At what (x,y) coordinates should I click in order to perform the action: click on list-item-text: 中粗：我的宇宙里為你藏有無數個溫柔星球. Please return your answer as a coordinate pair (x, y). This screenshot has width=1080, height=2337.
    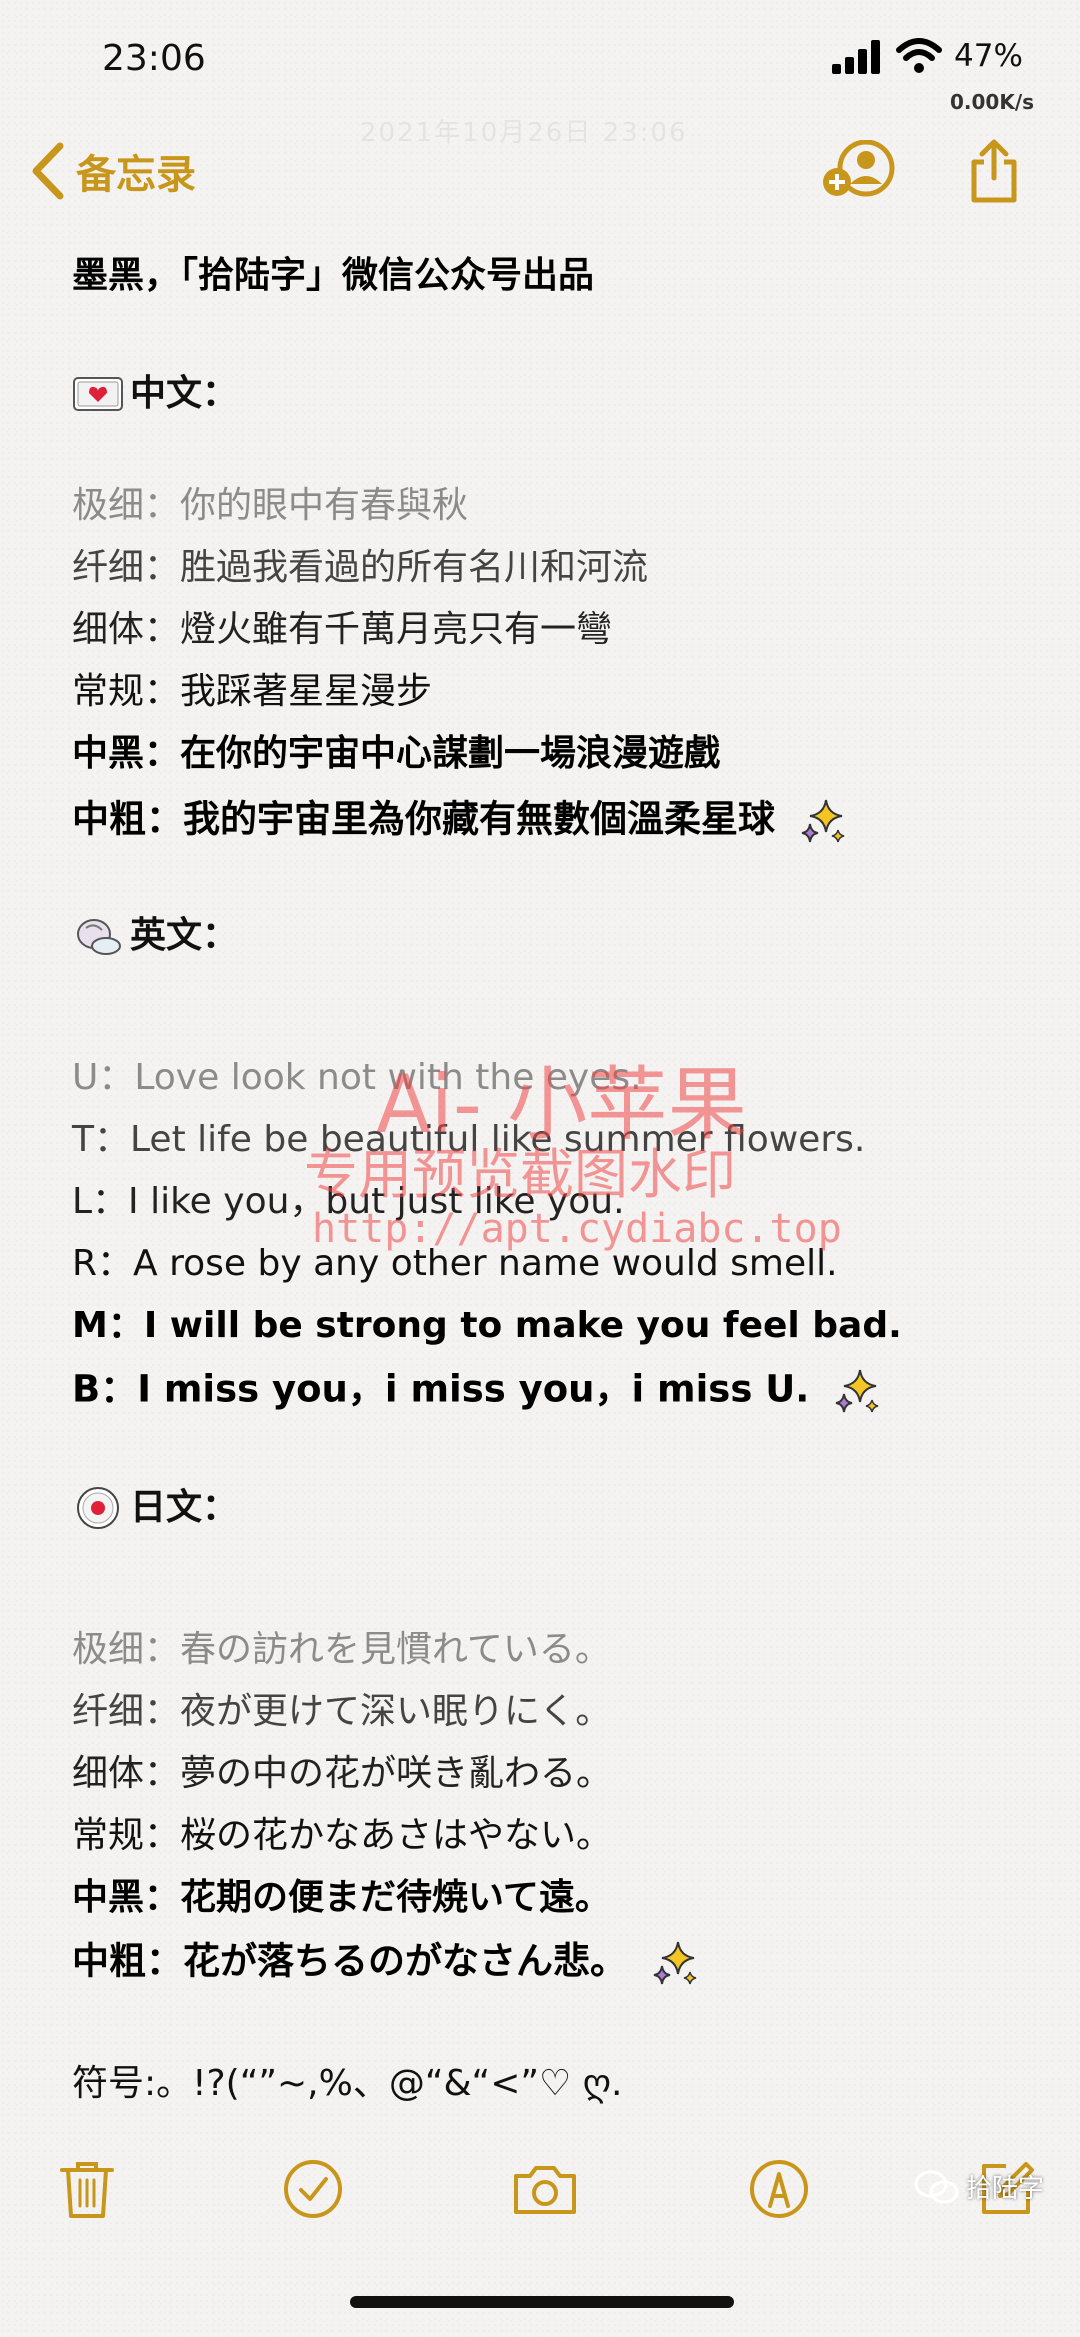
    Looking at the image, I should click on (423, 819).